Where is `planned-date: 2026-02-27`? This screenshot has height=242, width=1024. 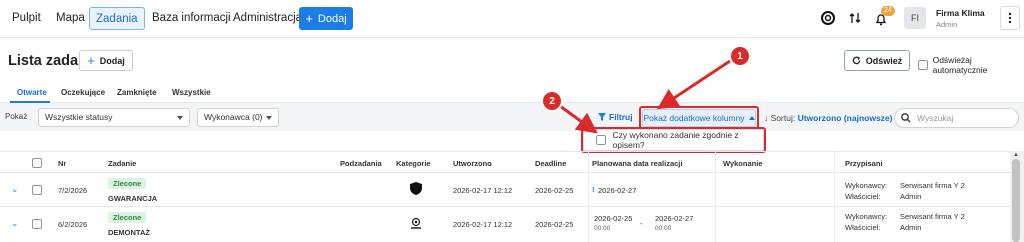 planned-date: 2026-02-27 is located at coordinates (617, 190).